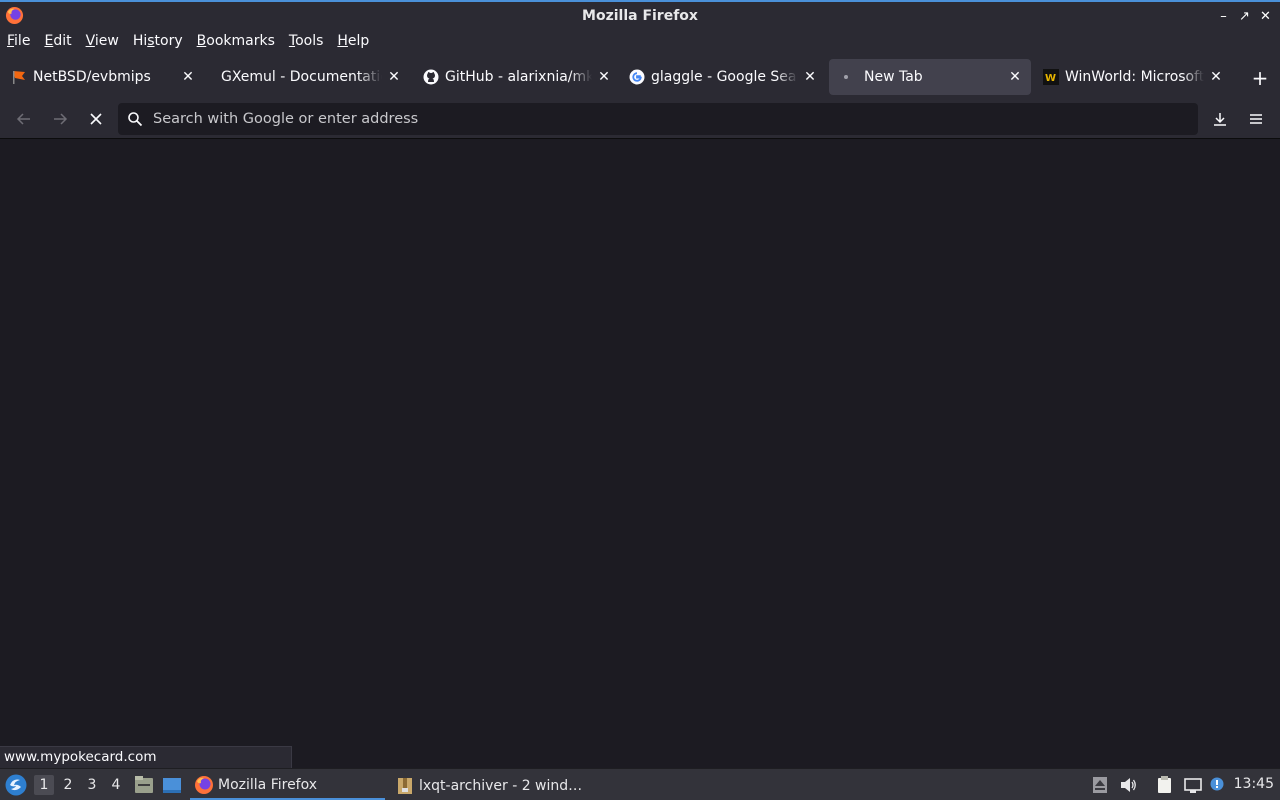  I want to click on menu-help: Help, so click(353, 41).